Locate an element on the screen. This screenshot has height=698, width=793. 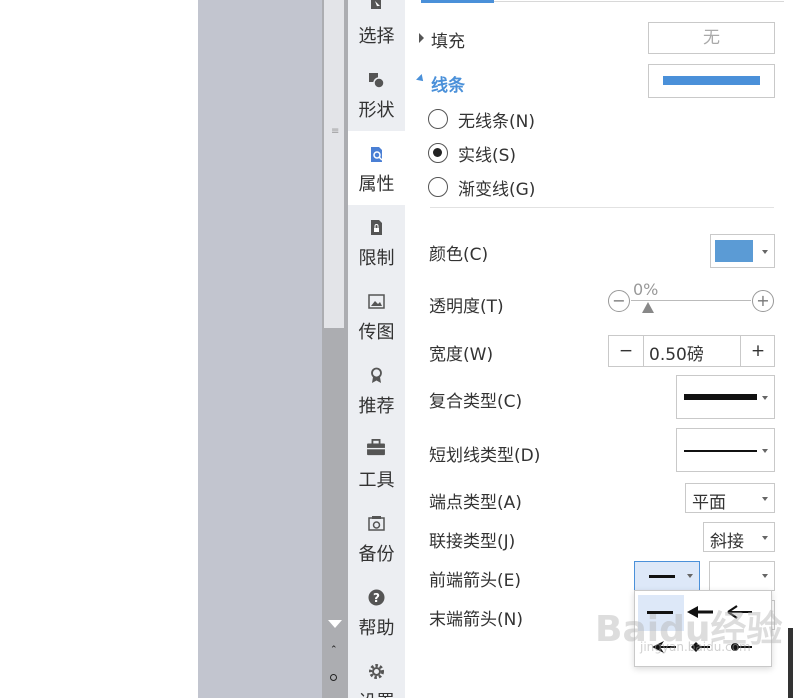
color-swatch is located at coordinates (734, 251).